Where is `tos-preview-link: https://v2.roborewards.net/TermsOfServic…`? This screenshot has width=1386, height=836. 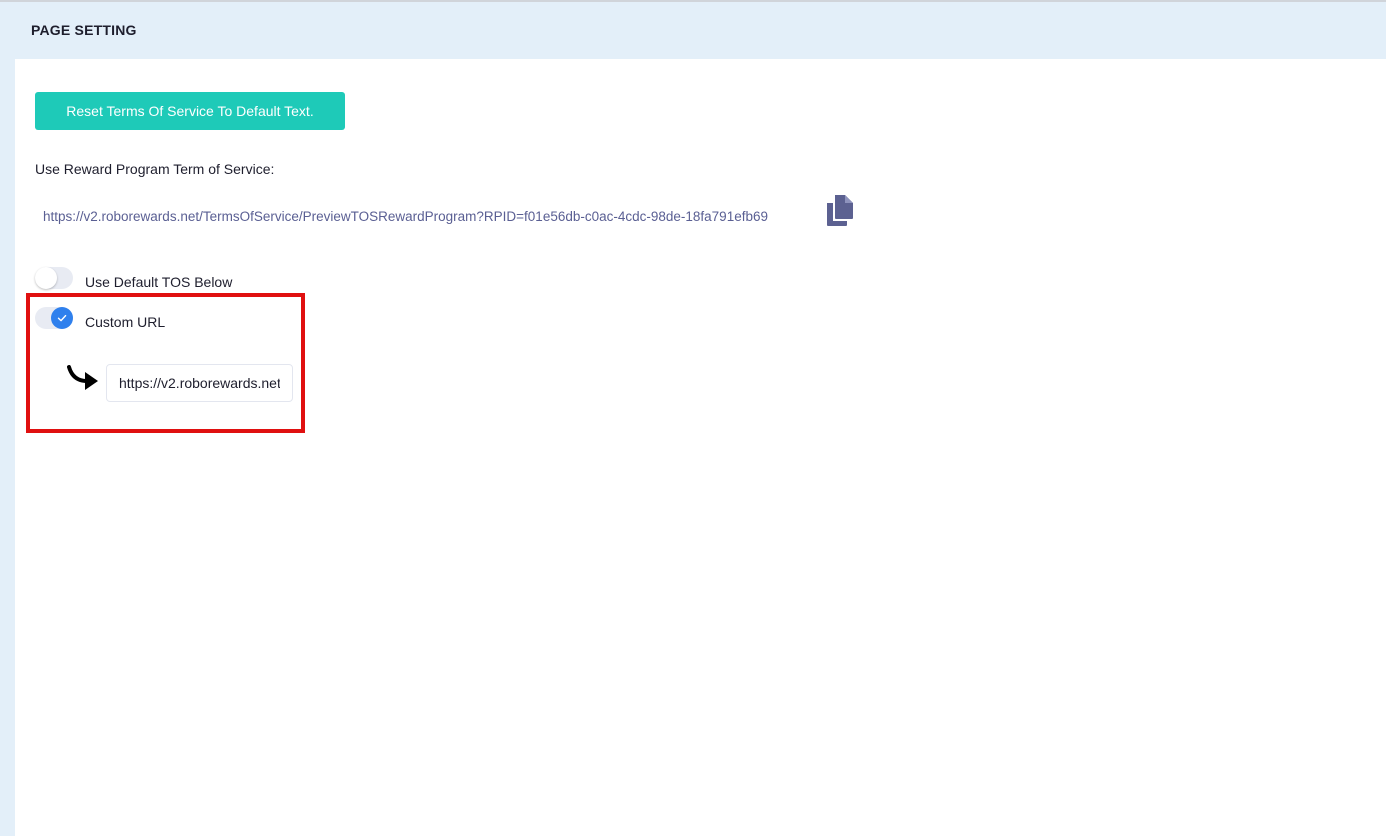
tos-preview-link: https://v2.roborewards.net/TermsOfServic… is located at coordinates (405, 216).